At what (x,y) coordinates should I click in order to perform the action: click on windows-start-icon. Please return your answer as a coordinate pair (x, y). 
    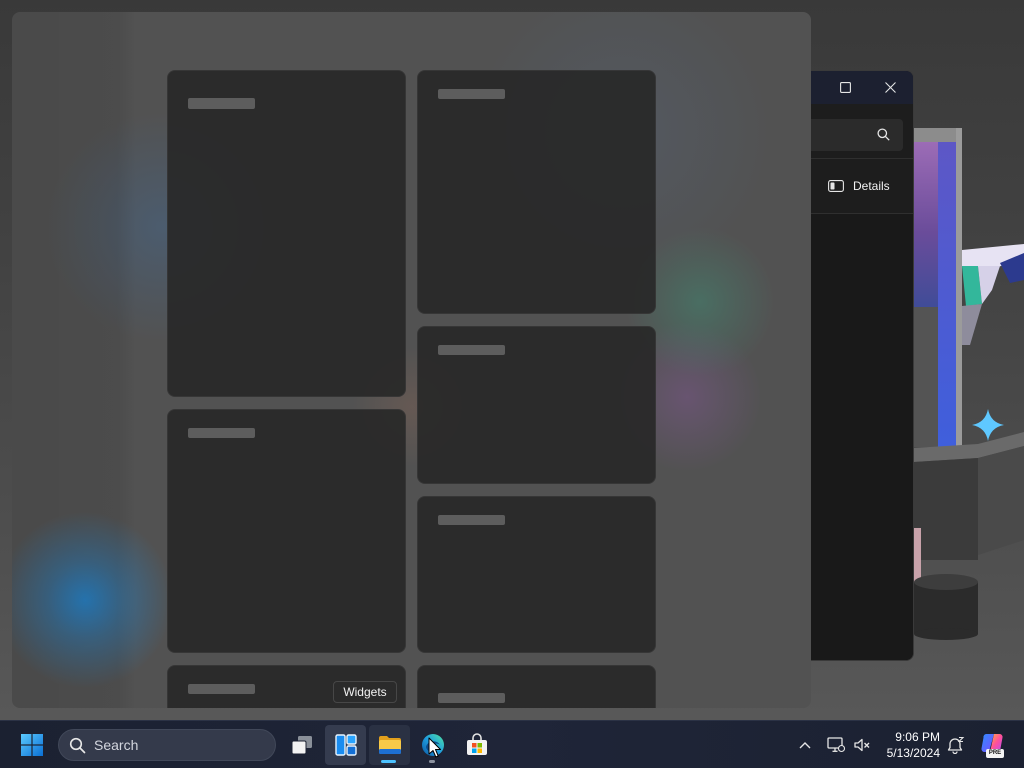
    Looking at the image, I should click on (32, 745).